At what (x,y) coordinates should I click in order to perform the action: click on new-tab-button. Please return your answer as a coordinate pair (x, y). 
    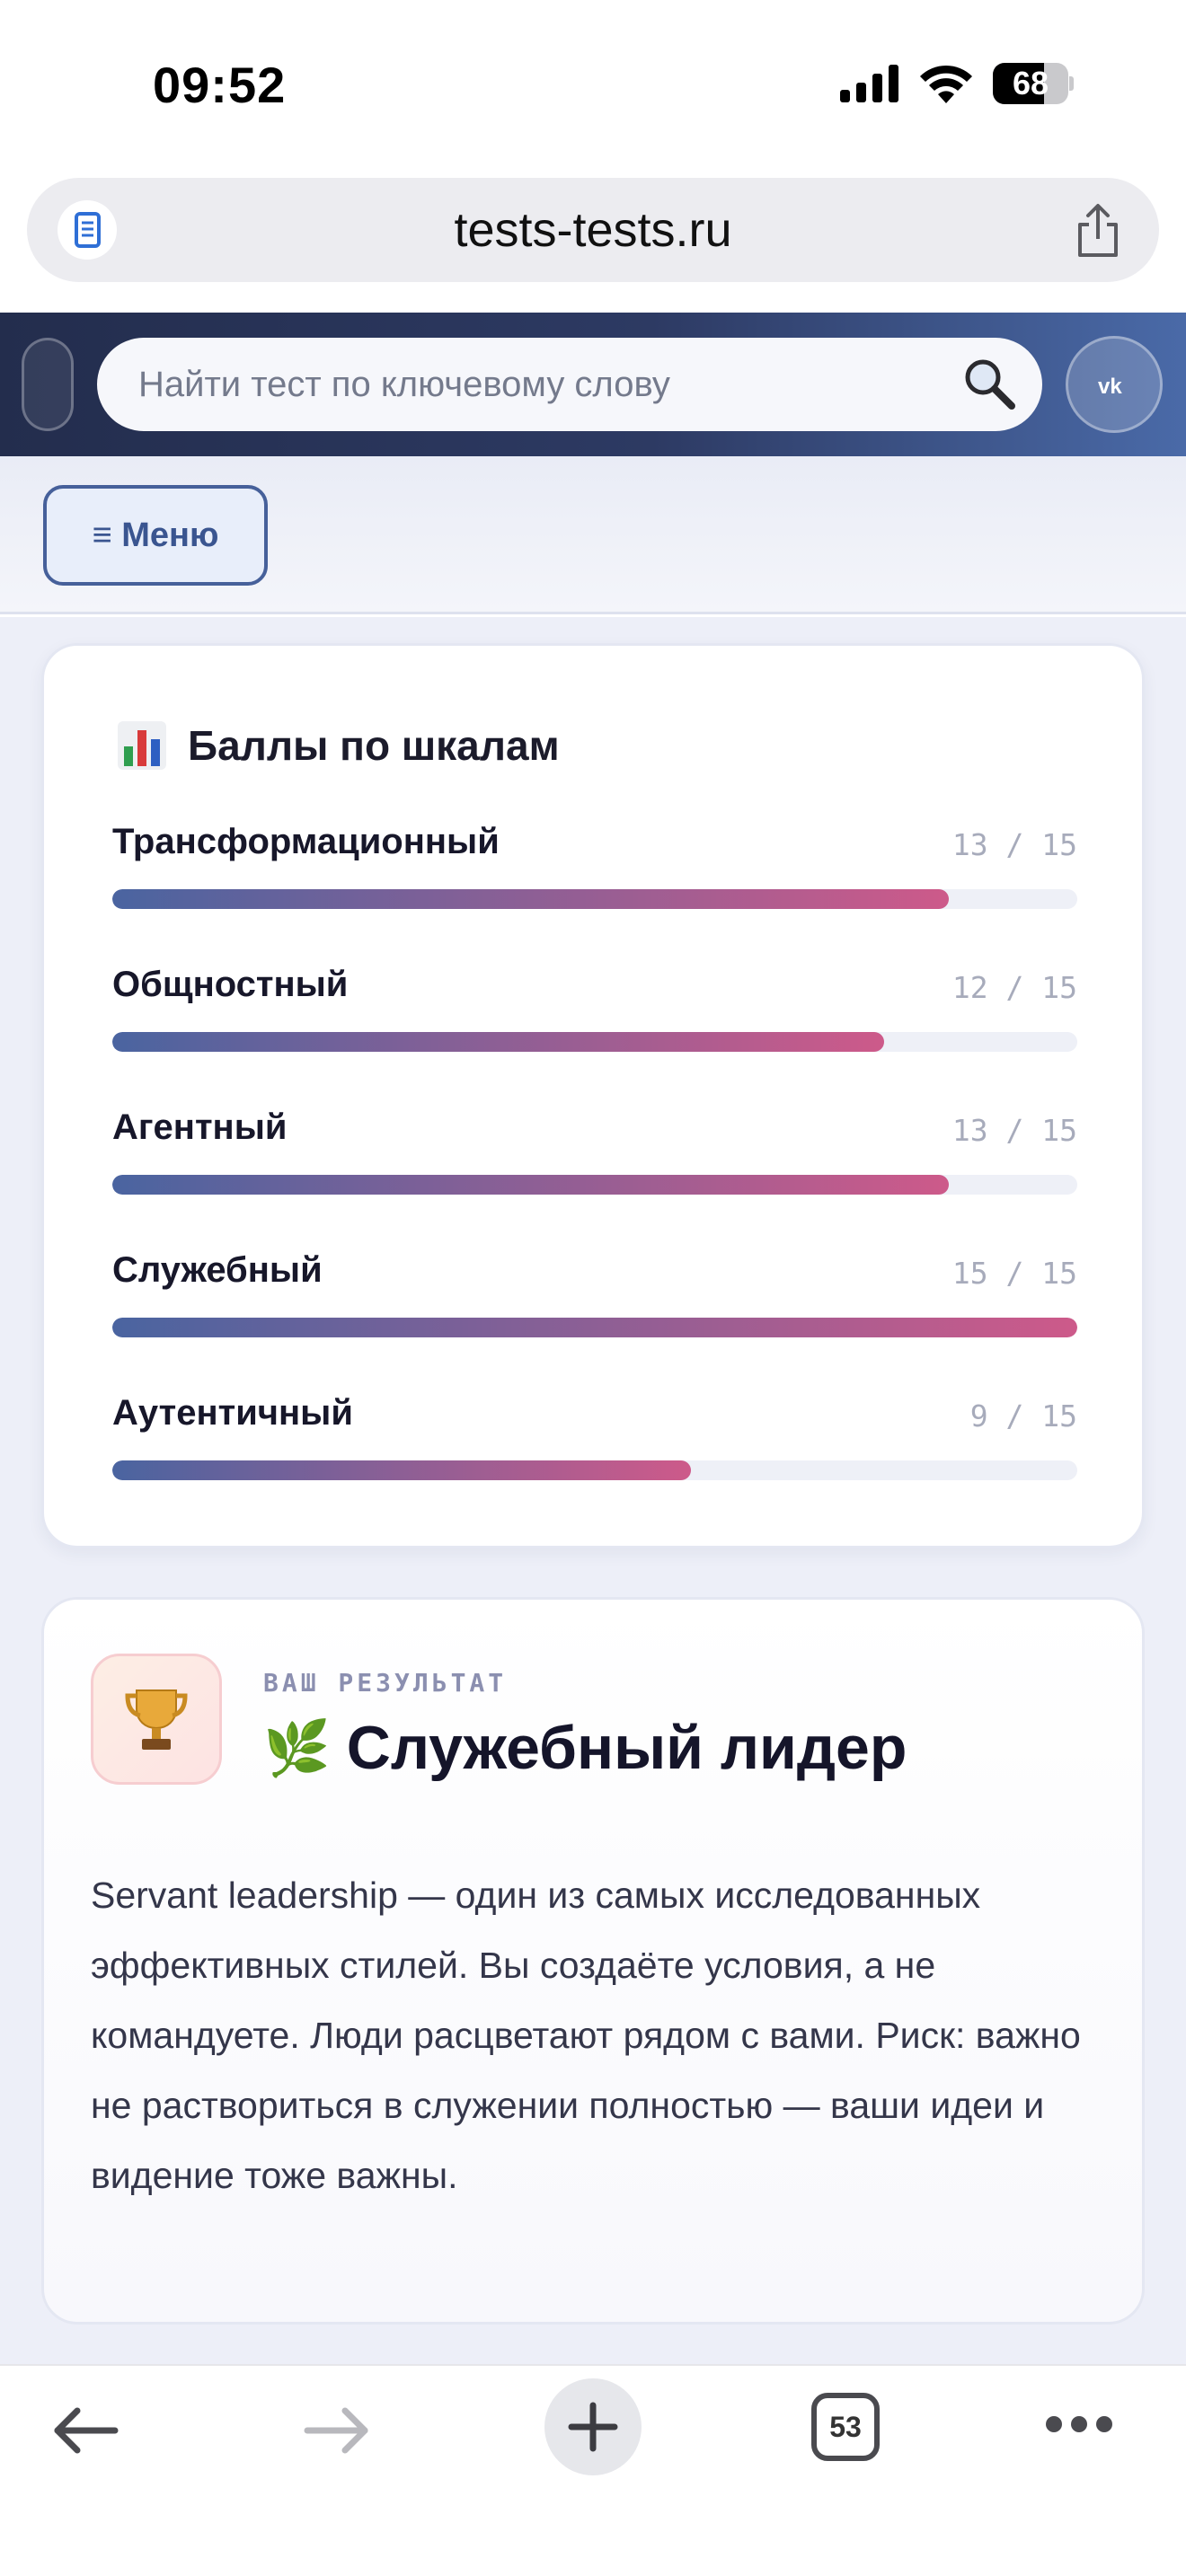
    Looking at the image, I should click on (593, 2426).